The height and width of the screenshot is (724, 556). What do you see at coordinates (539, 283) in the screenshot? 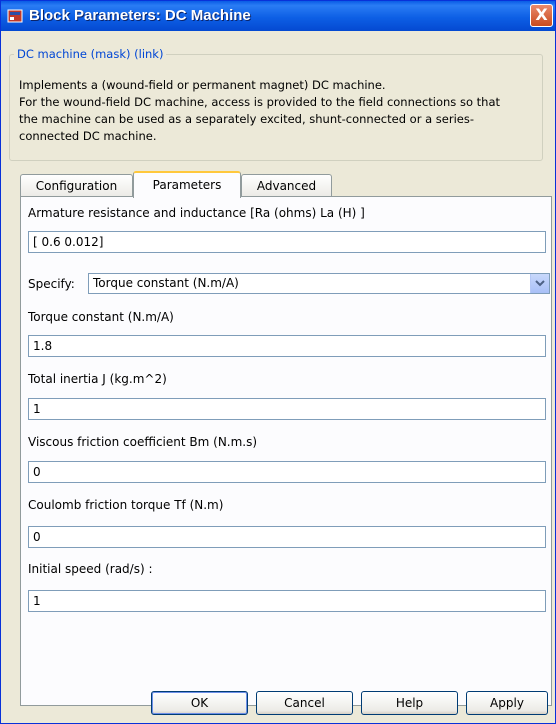
I see `chevron-down-icon` at bounding box center [539, 283].